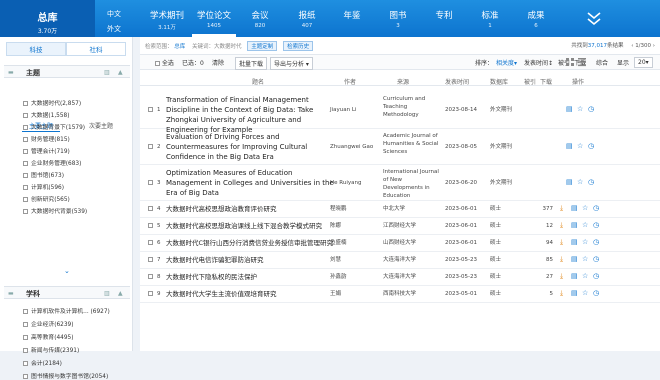 The width and height of the screenshot is (660, 380). Describe the element at coordinates (65, 375) in the screenshot. I see `subject-facet-item: 图书情报与数字图书馆(2054)` at that location.